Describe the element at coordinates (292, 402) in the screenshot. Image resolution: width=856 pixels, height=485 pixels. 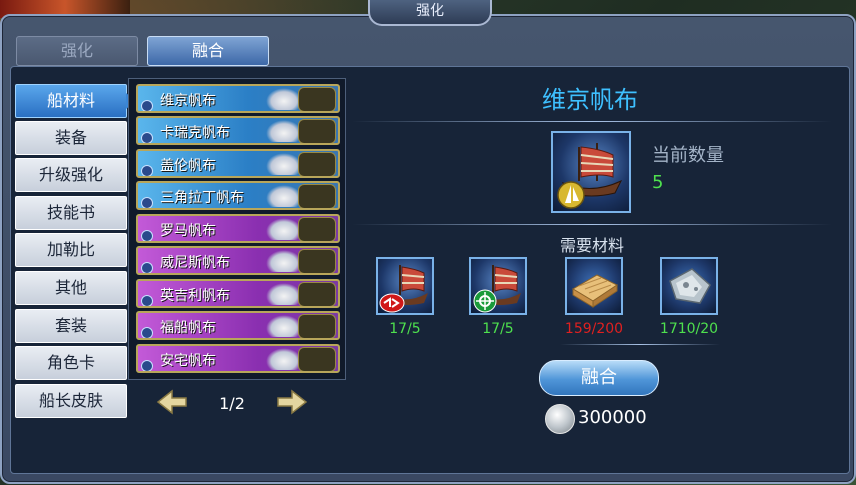
I see `next-page-icon` at that location.